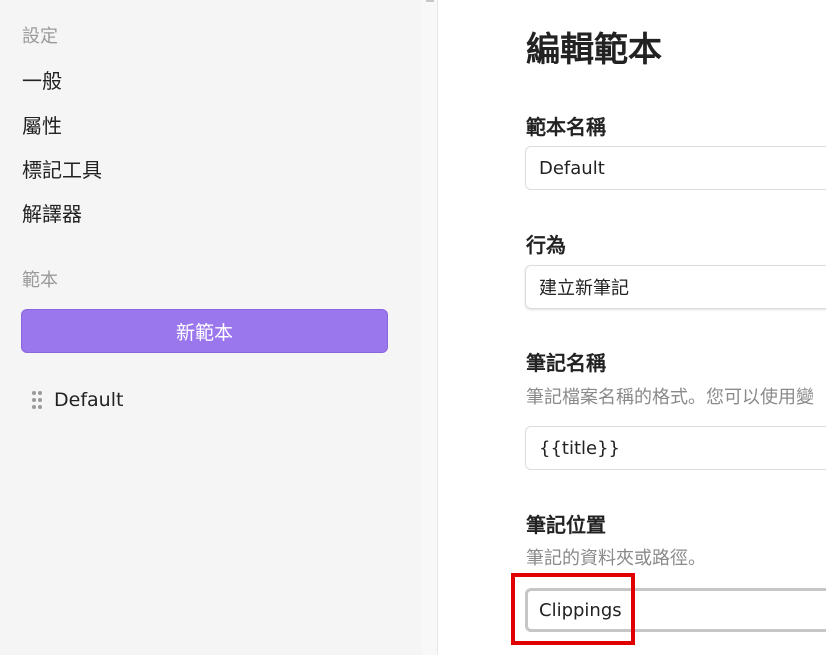 This screenshot has height=655, width=826. I want to click on template-name-input, so click(675, 168).